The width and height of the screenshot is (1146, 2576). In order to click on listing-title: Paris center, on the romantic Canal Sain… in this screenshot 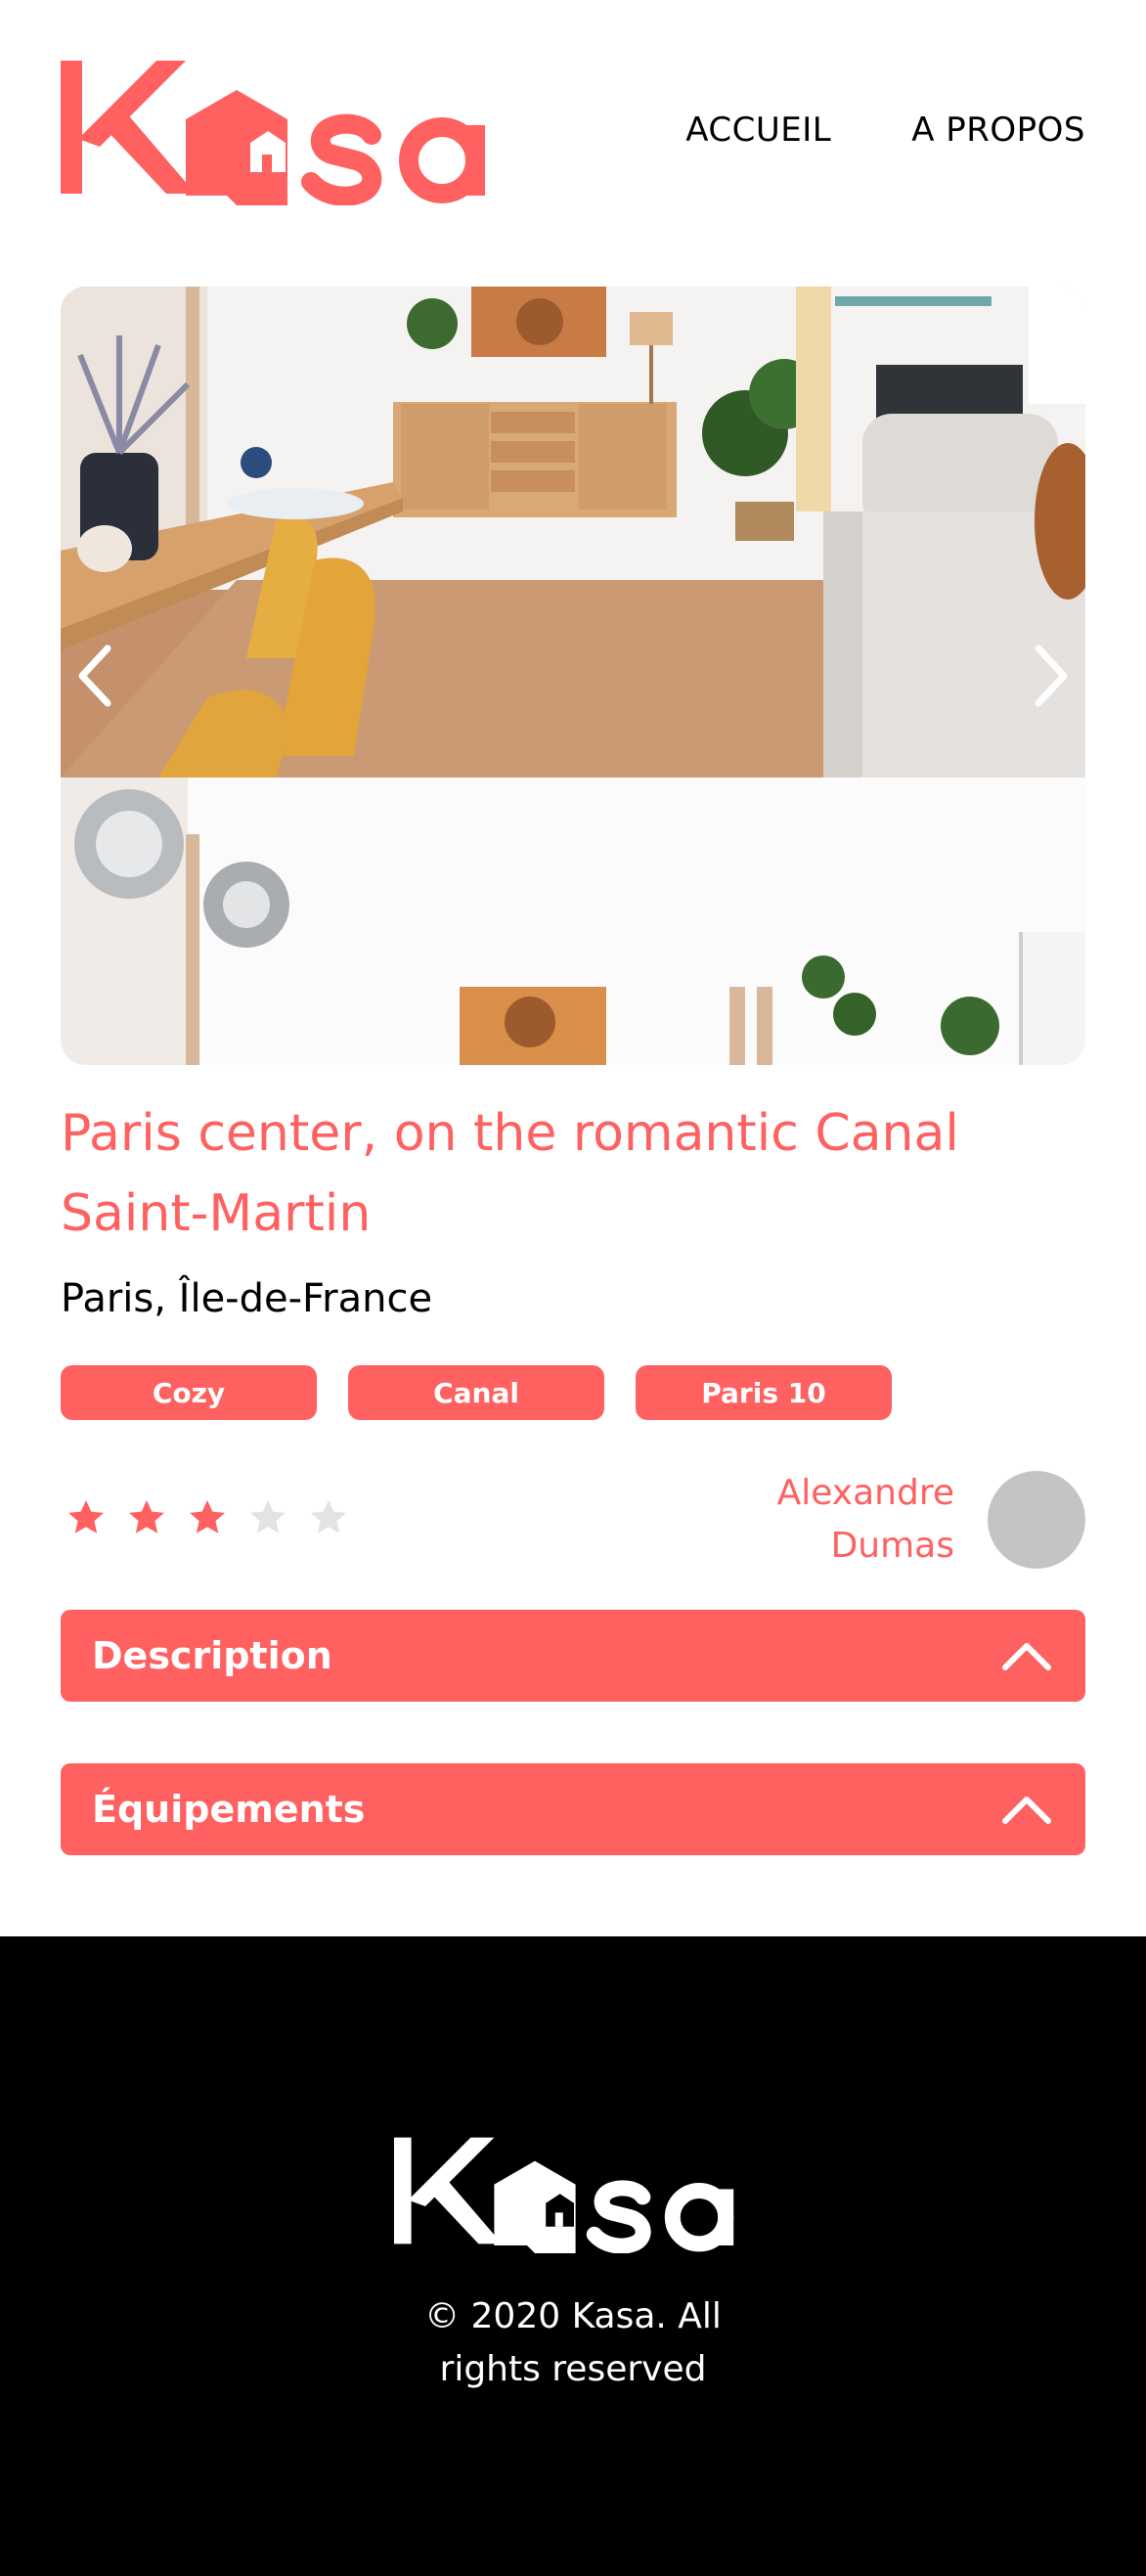, I will do `click(510, 1173)`.